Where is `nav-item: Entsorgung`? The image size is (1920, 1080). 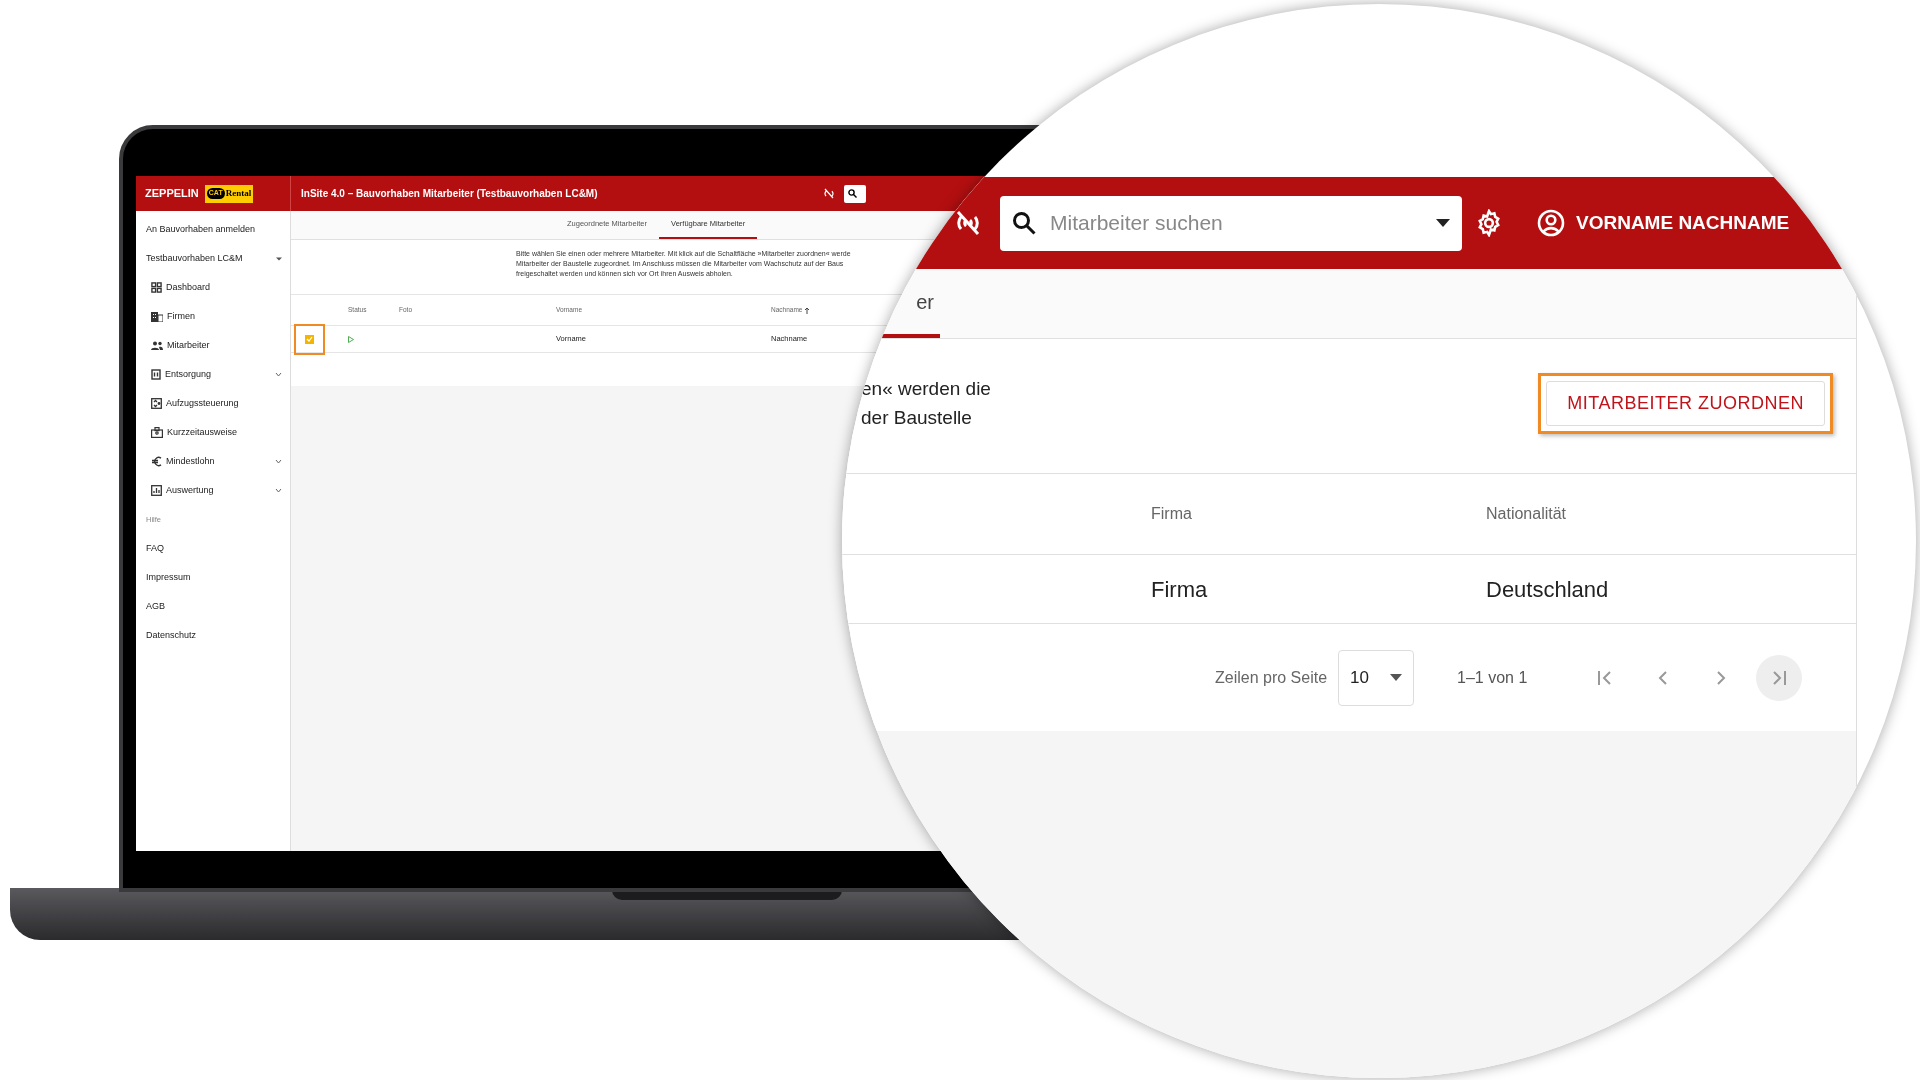
nav-item: Entsorgung is located at coordinates (213, 374).